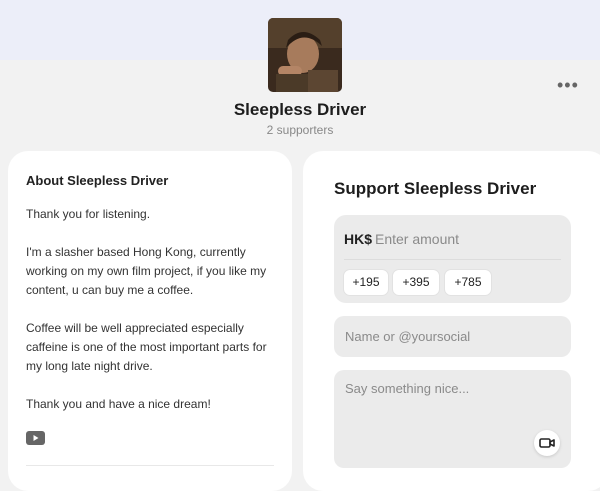 This screenshot has height=491, width=600. I want to click on about-paragraph: Thank you and have a nice dream!, so click(118, 404).